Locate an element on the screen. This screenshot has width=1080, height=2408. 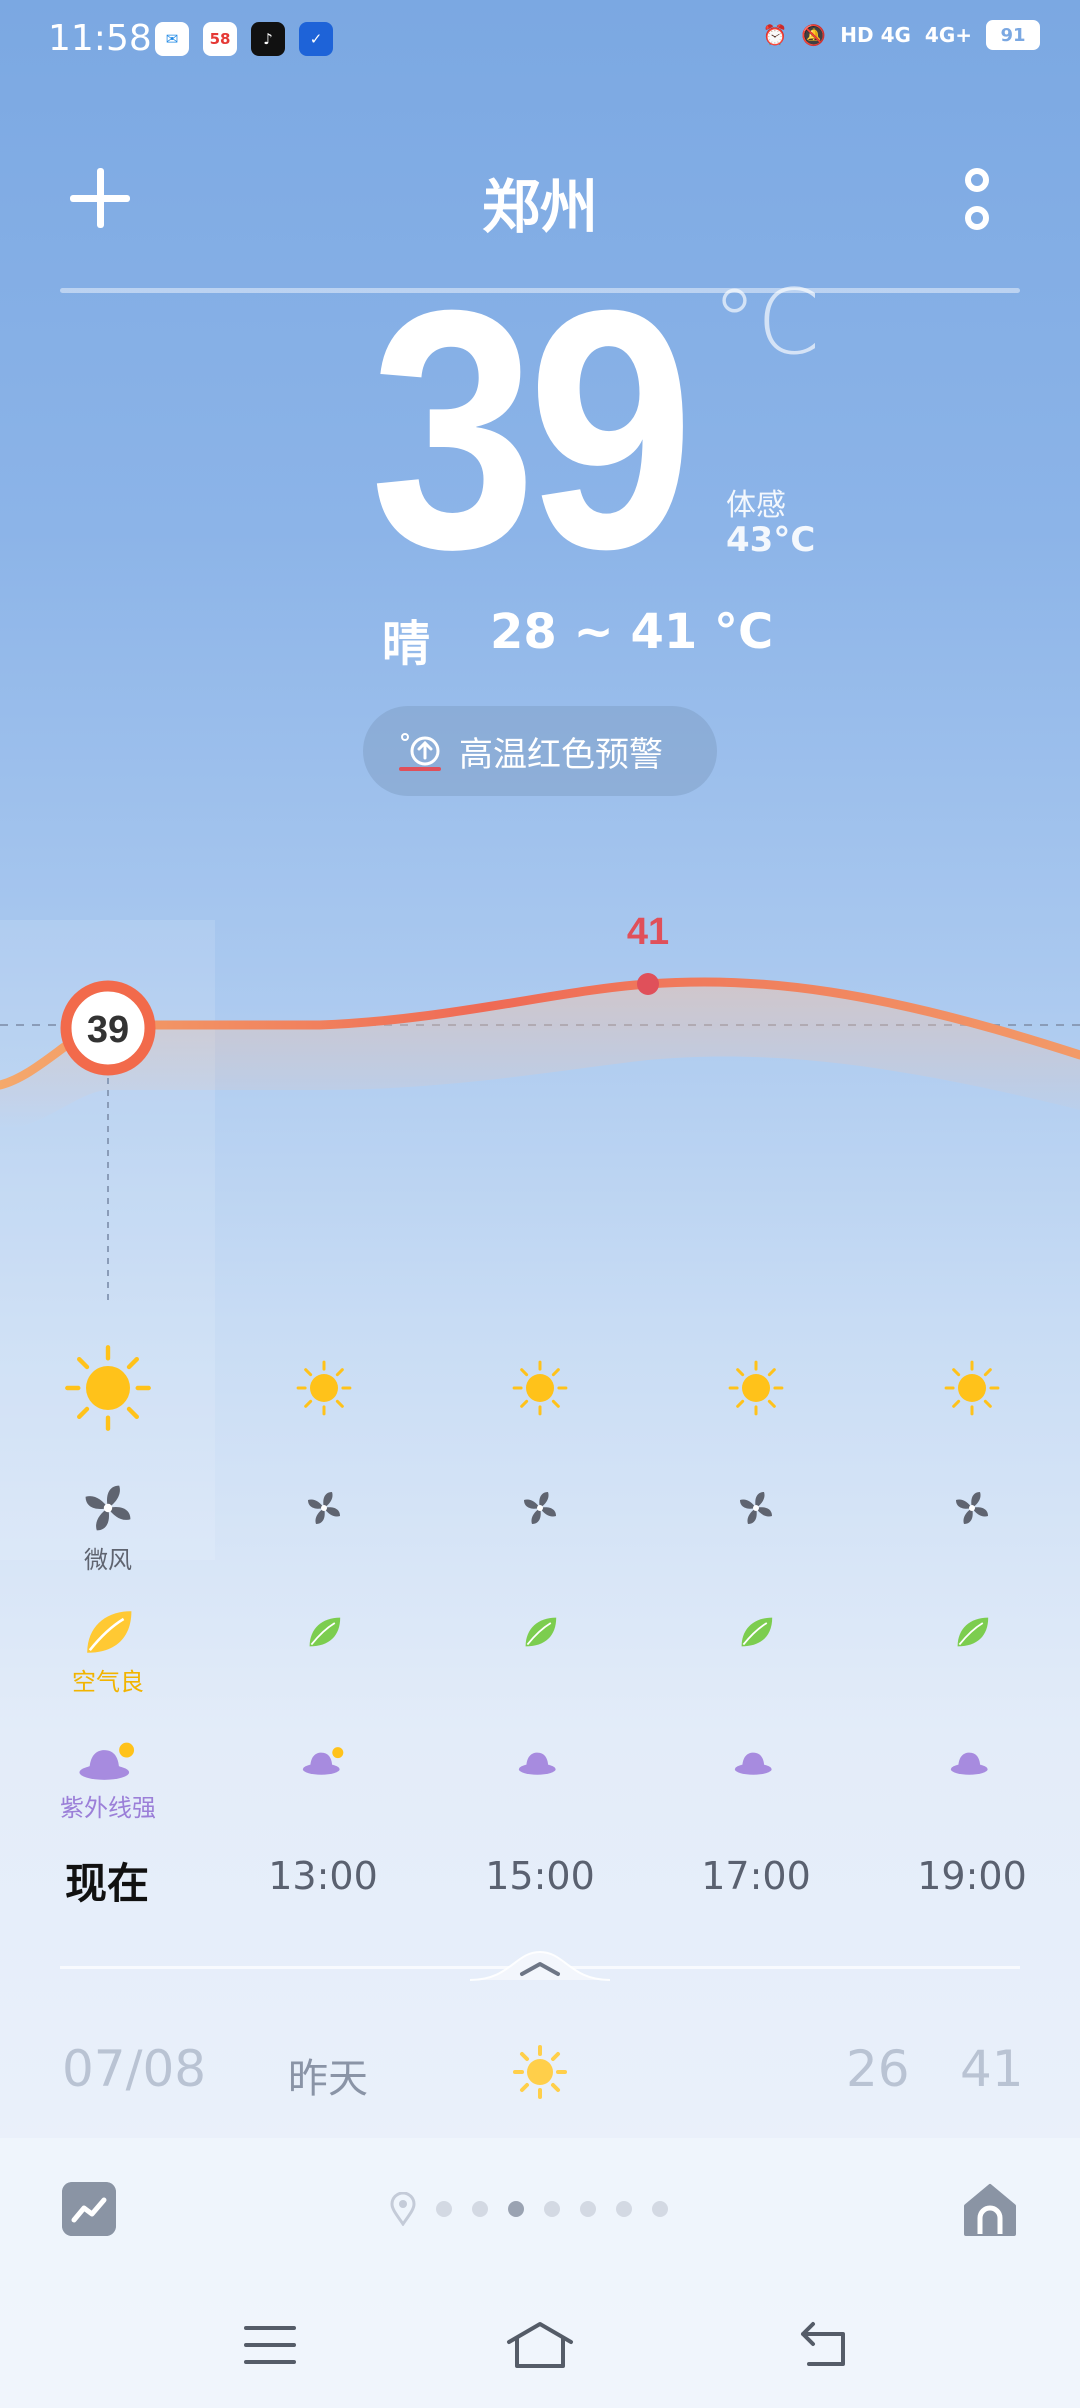
status-right: ⏰ 🔕 HD 4G 4G+ 91 is located at coordinates (901, 35).